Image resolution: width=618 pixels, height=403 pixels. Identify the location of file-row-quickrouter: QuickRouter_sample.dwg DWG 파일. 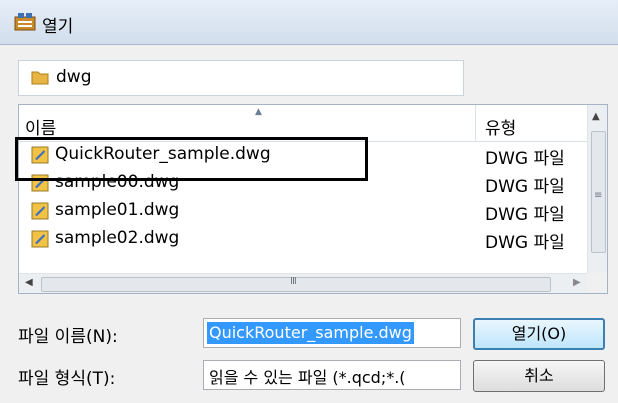
(303, 155).